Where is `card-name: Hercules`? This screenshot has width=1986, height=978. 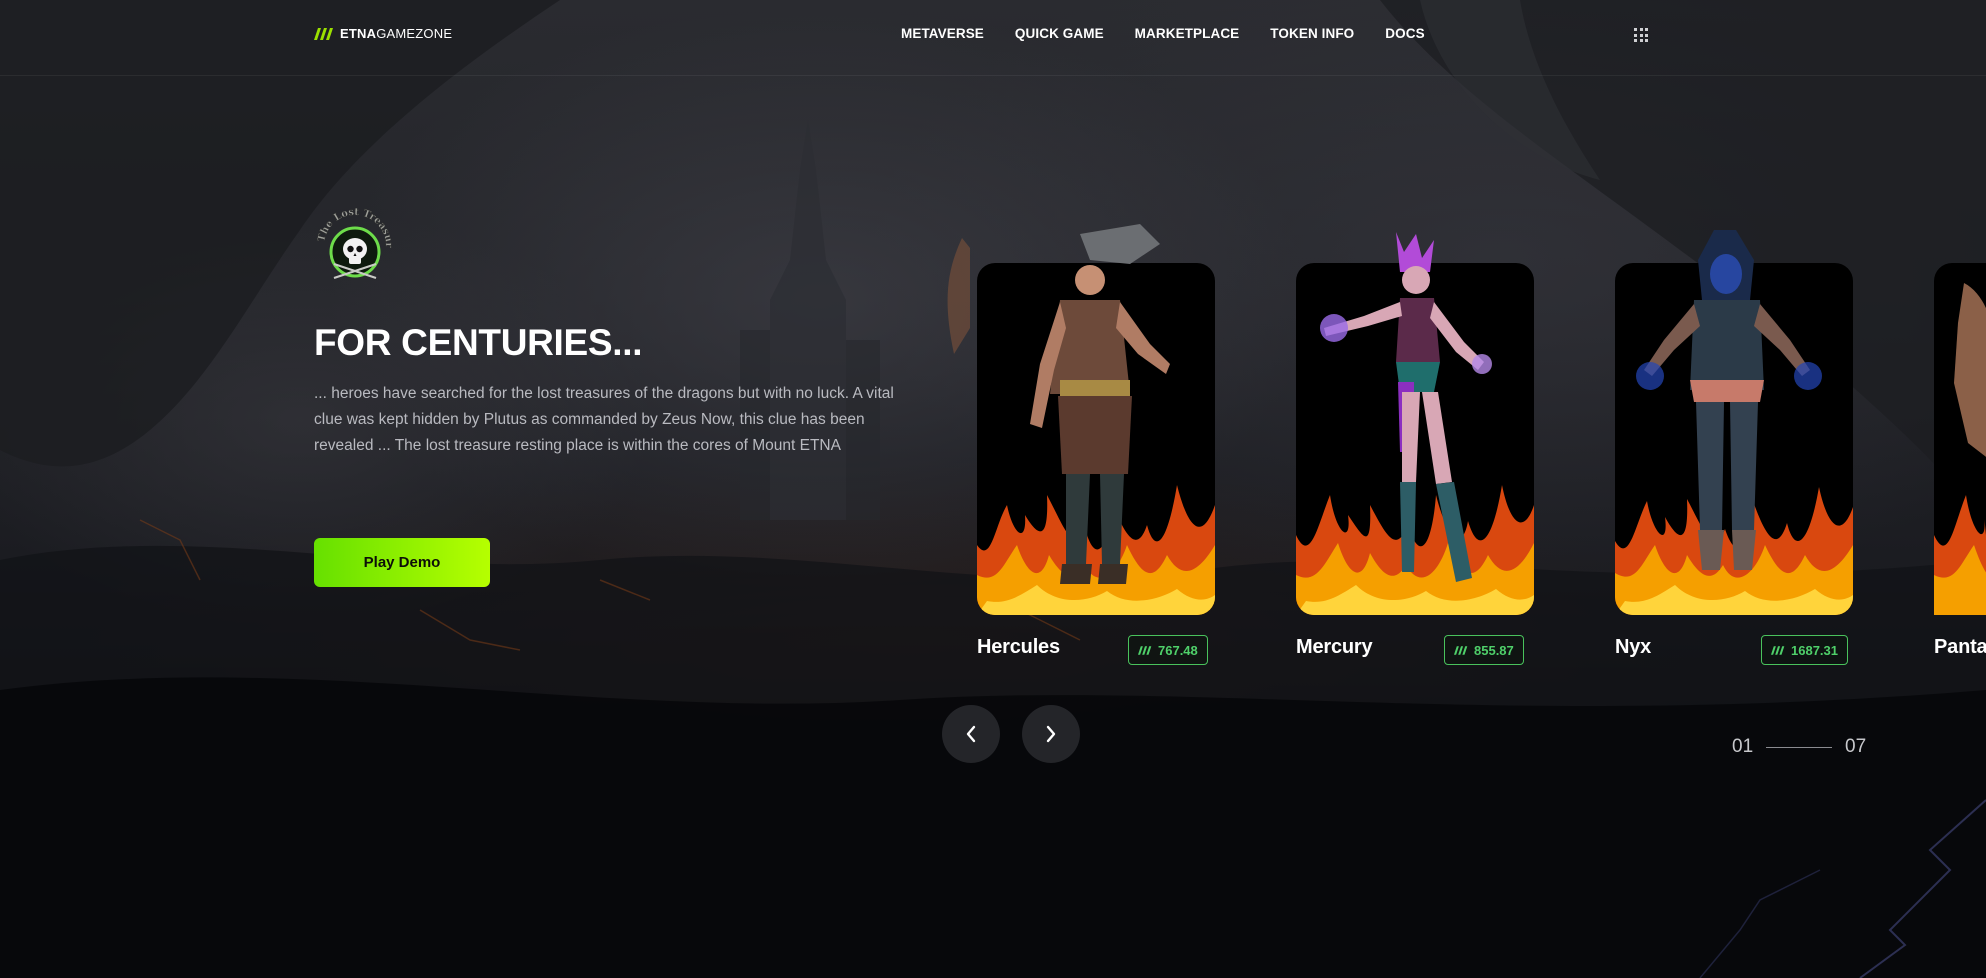
card-name: Hercules is located at coordinates (1018, 647).